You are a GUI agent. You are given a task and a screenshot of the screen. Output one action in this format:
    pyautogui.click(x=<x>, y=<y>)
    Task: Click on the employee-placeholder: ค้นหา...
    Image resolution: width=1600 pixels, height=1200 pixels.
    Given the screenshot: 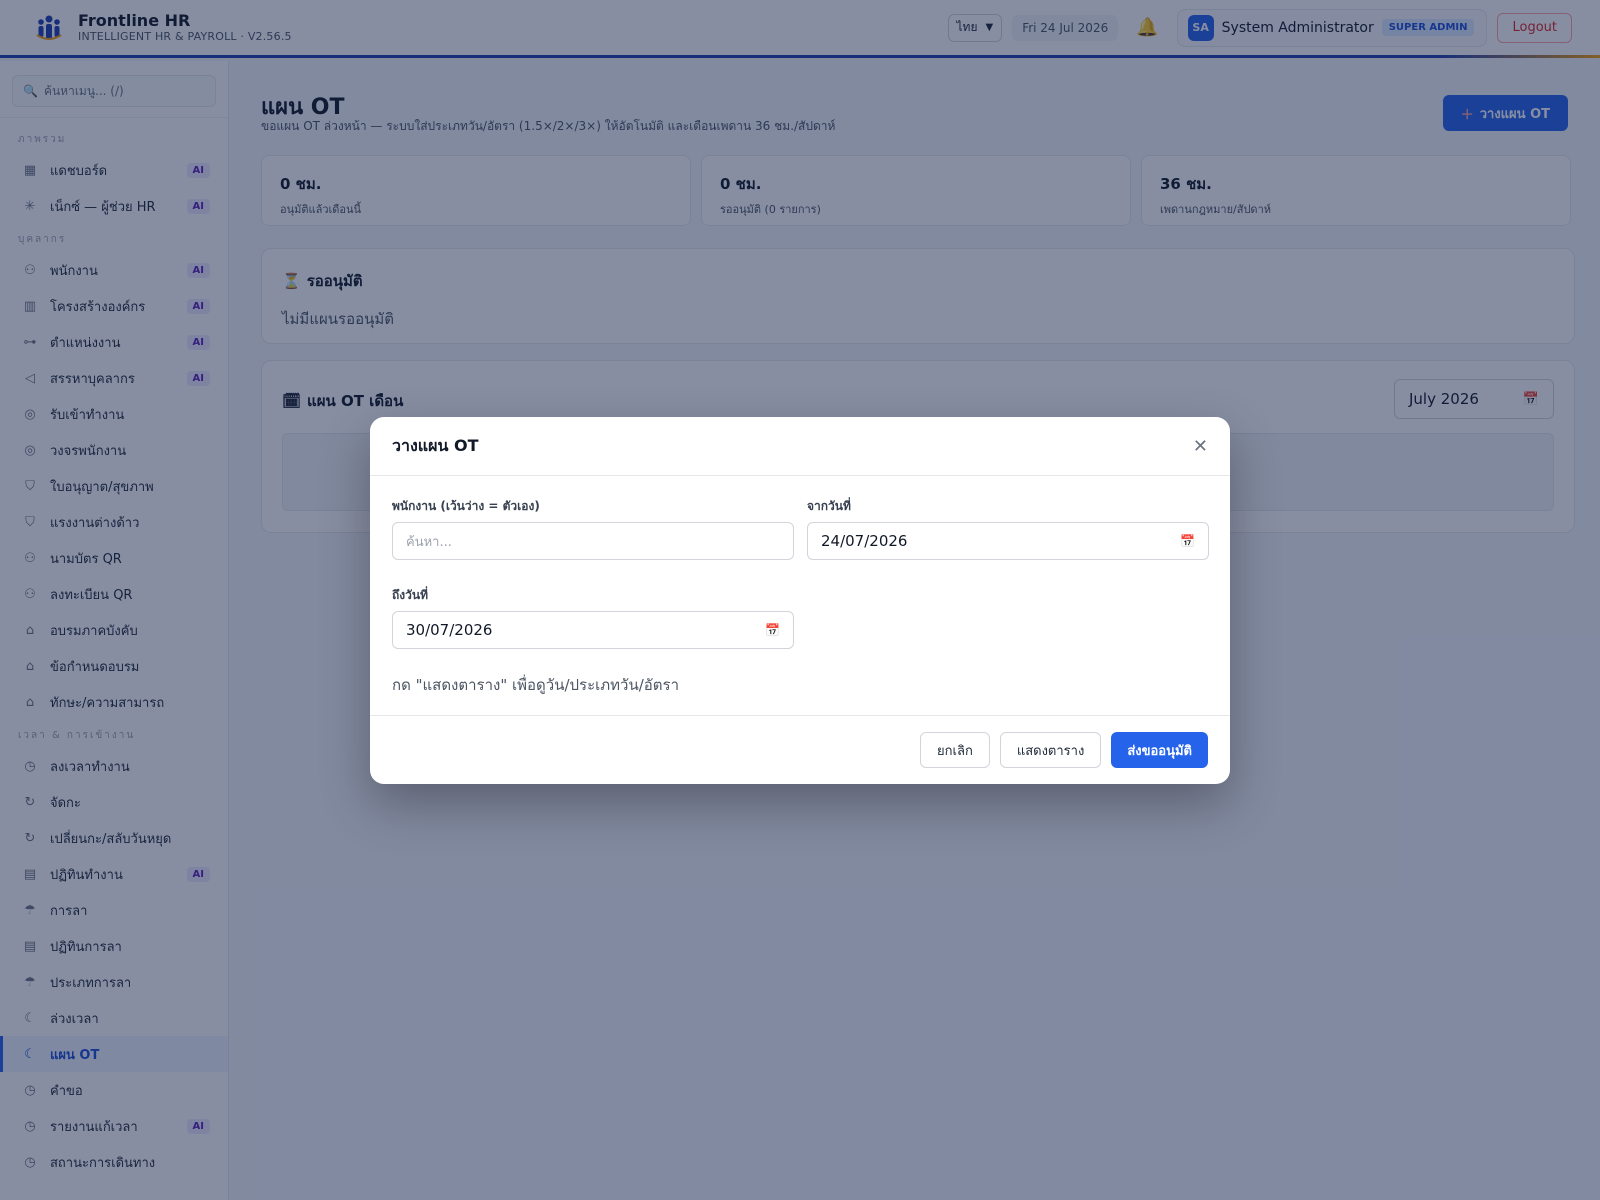 What is the action you would take?
    pyautogui.click(x=429, y=542)
    